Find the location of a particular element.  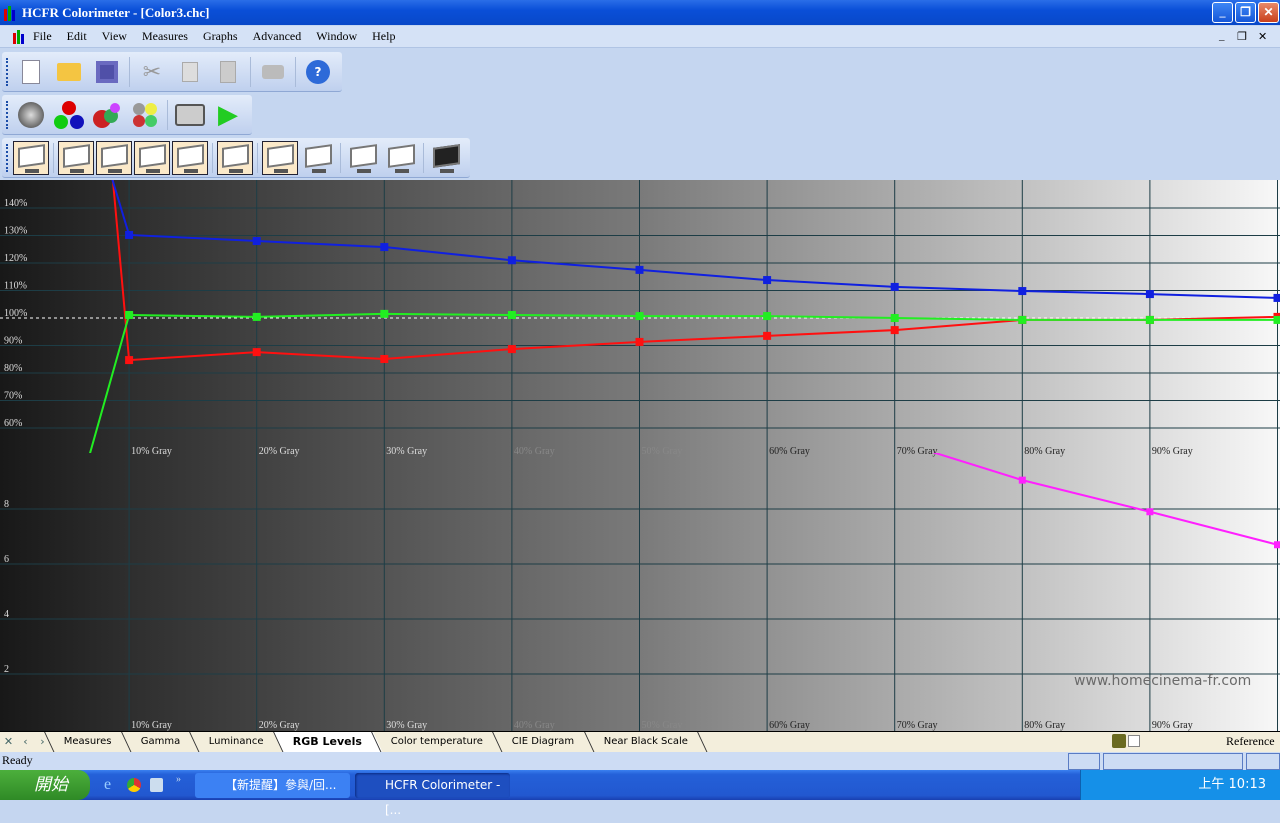

all-colors-measure-icon is located at coordinates (145, 115).